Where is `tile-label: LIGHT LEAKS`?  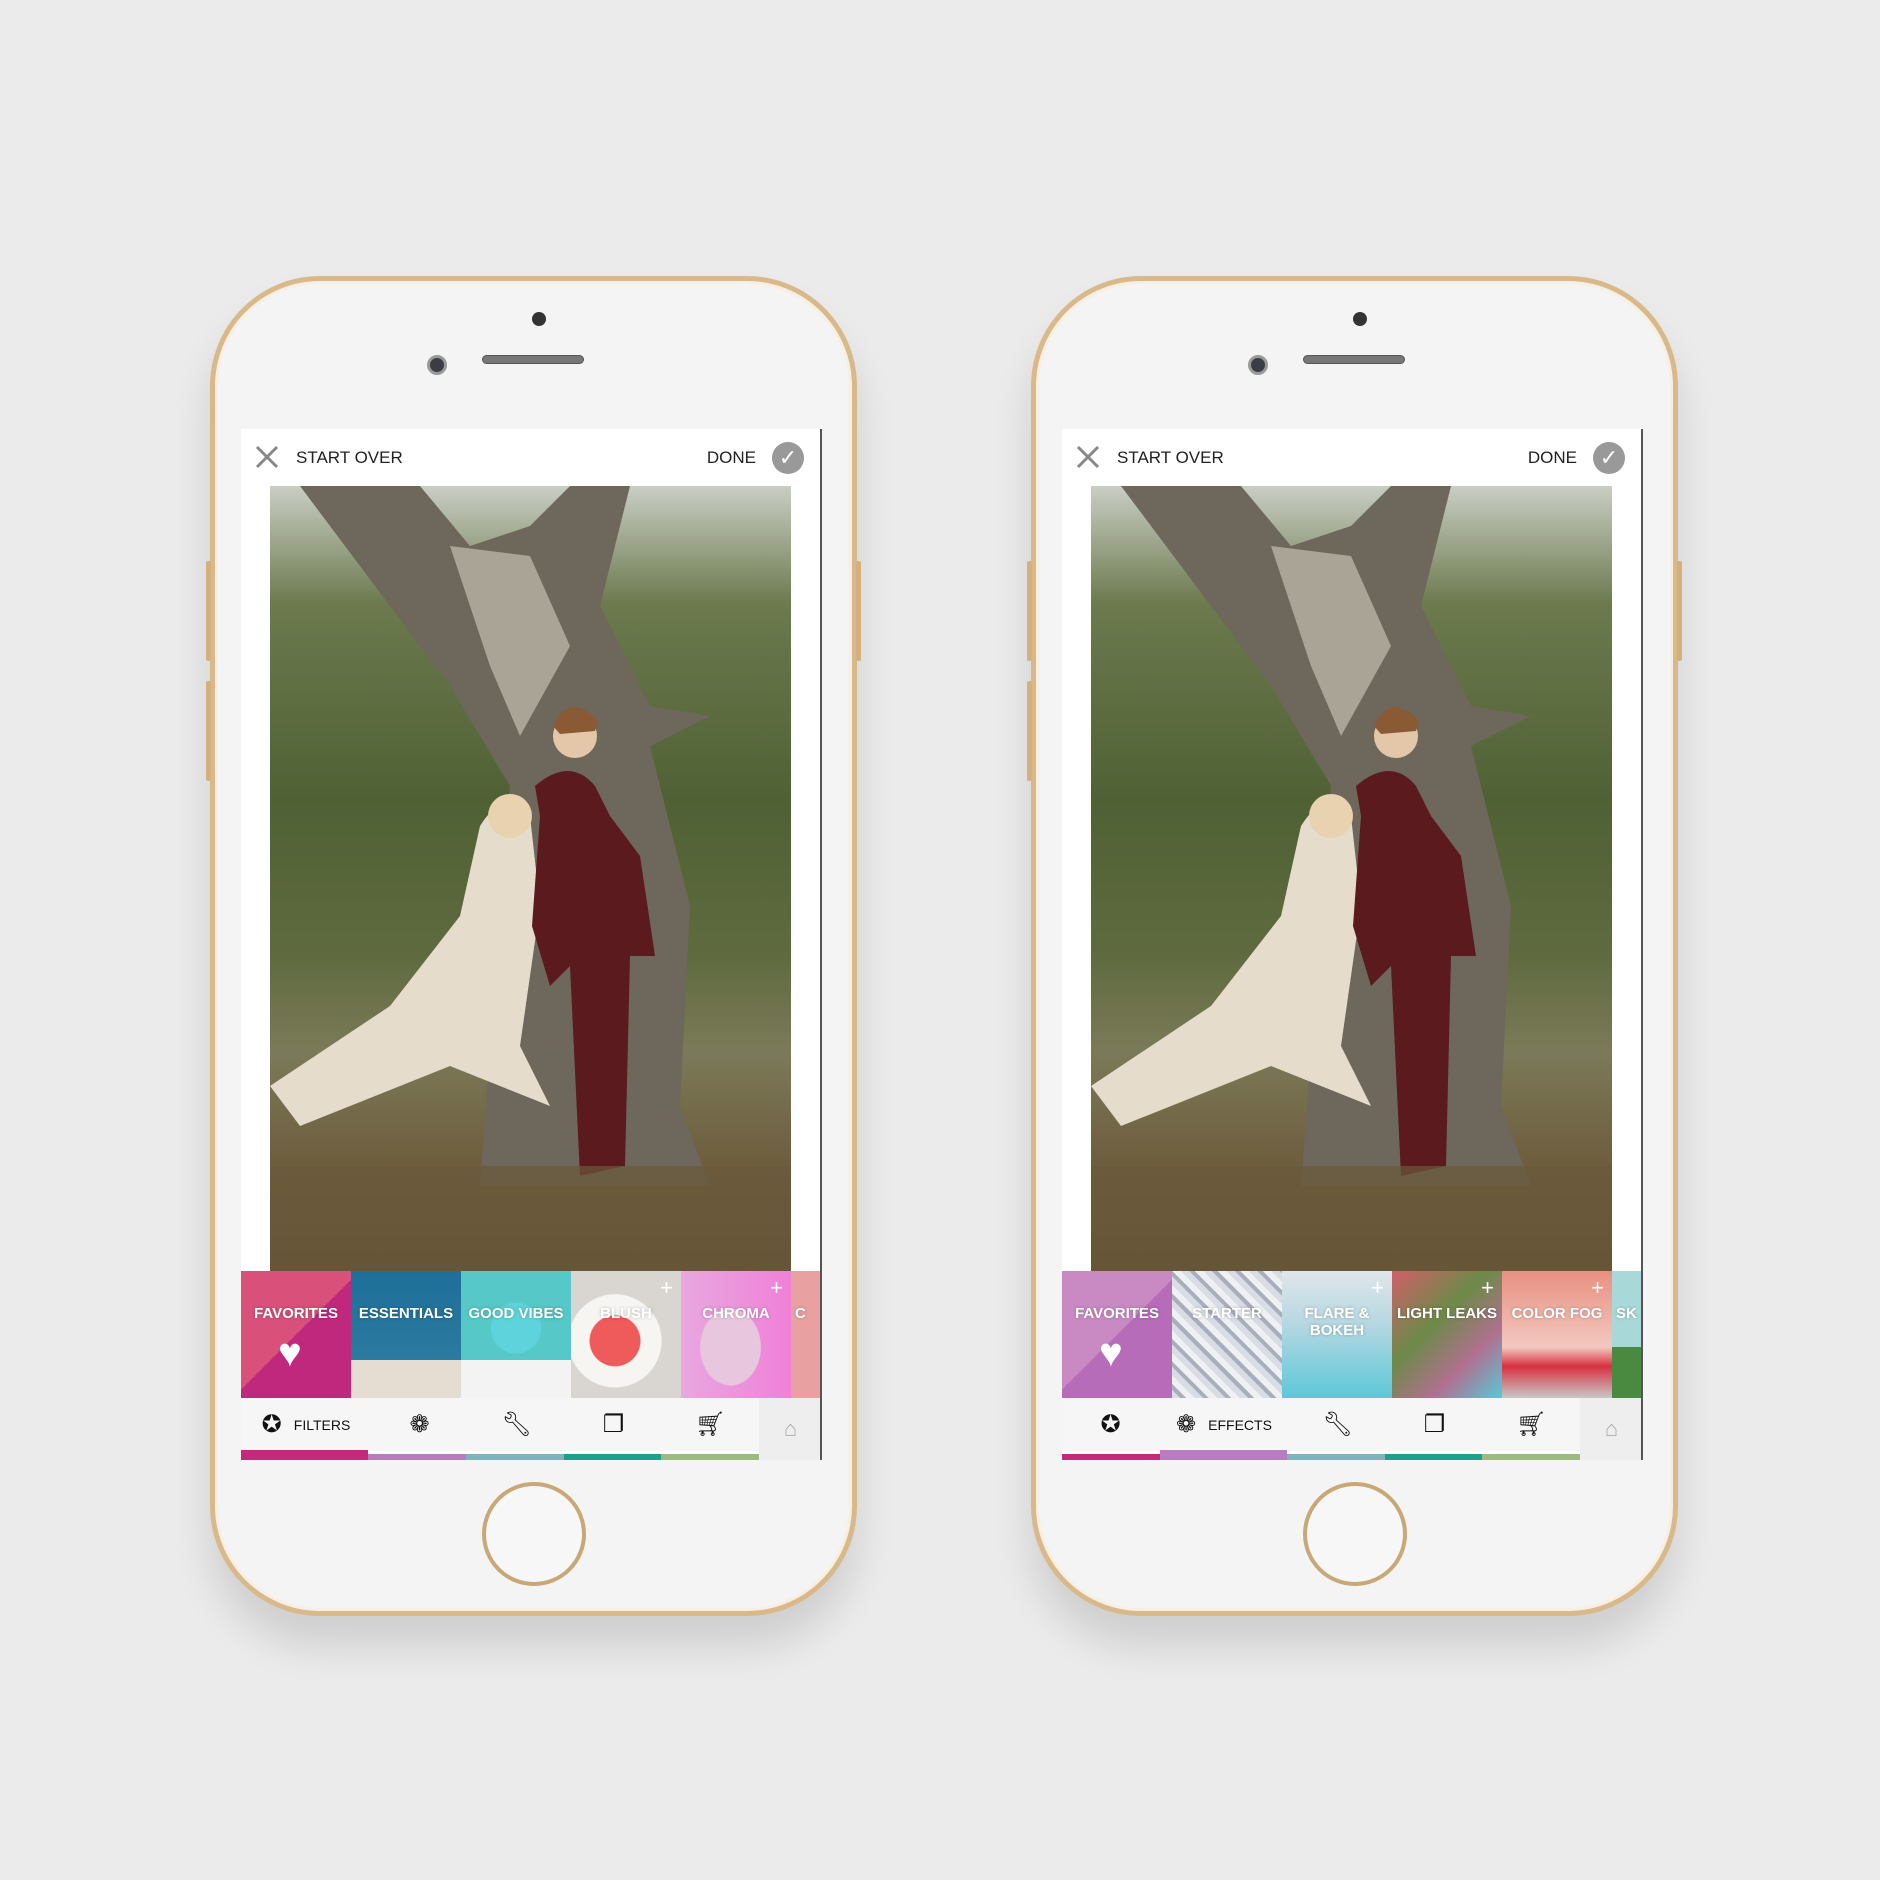 tile-label: LIGHT LEAKS is located at coordinates (1447, 1313).